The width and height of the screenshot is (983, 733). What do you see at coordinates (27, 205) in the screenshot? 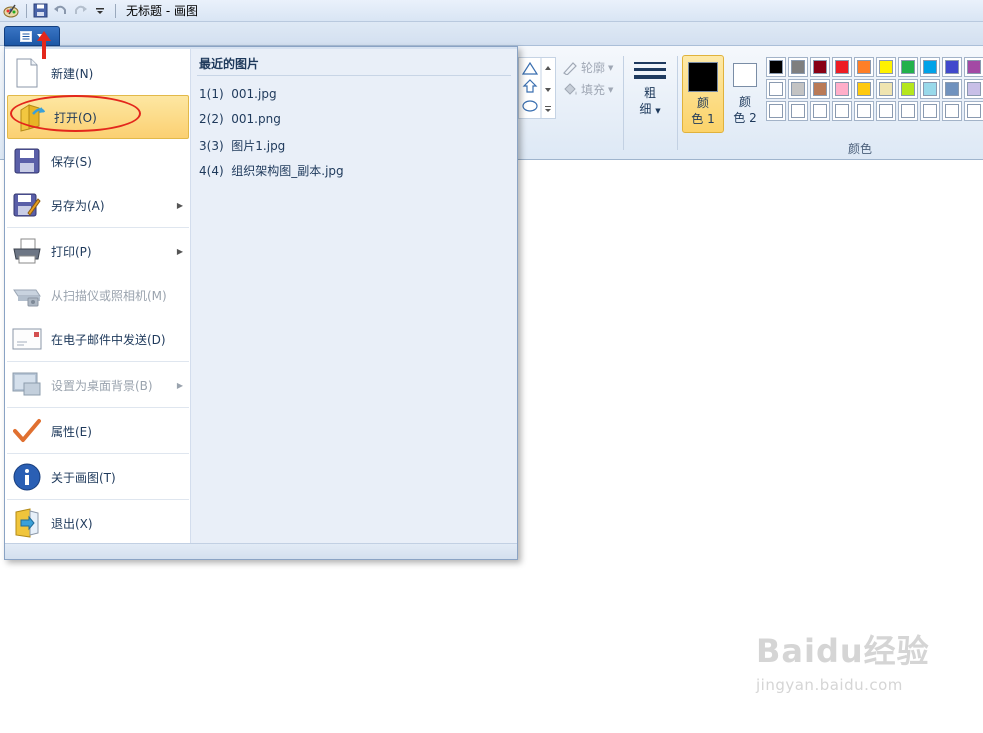
I see `save-as-icon` at bounding box center [27, 205].